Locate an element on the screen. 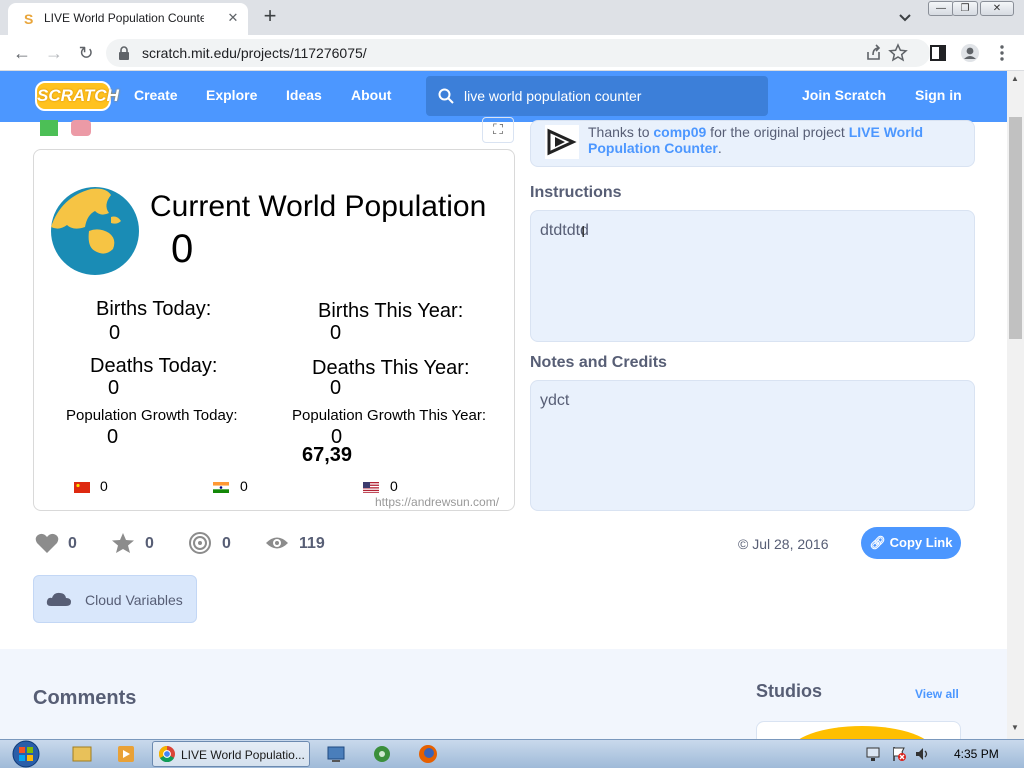  love-heart-icon is located at coordinates (47, 543).